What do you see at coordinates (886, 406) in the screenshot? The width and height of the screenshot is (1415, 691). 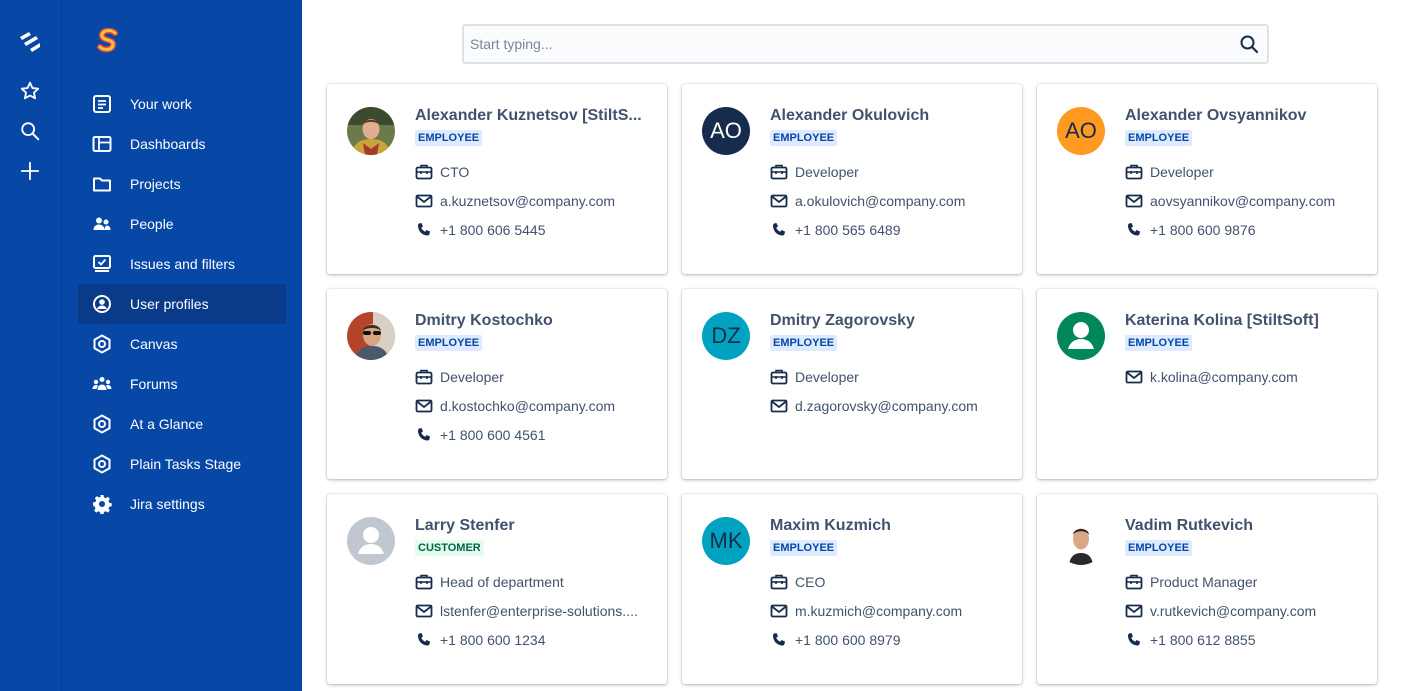 I see `user-email: d.zagorovsky@company.com` at bounding box center [886, 406].